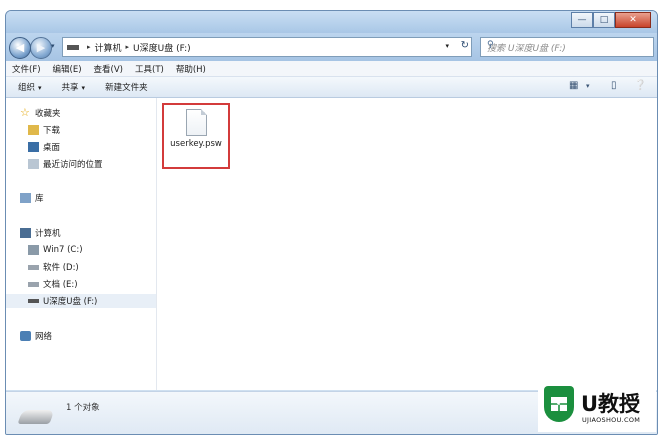 The width and height of the screenshot is (661, 435). Describe the element at coordinates (196, 144) in the screenshot. I see `file-name: userkey.psw` at that location.